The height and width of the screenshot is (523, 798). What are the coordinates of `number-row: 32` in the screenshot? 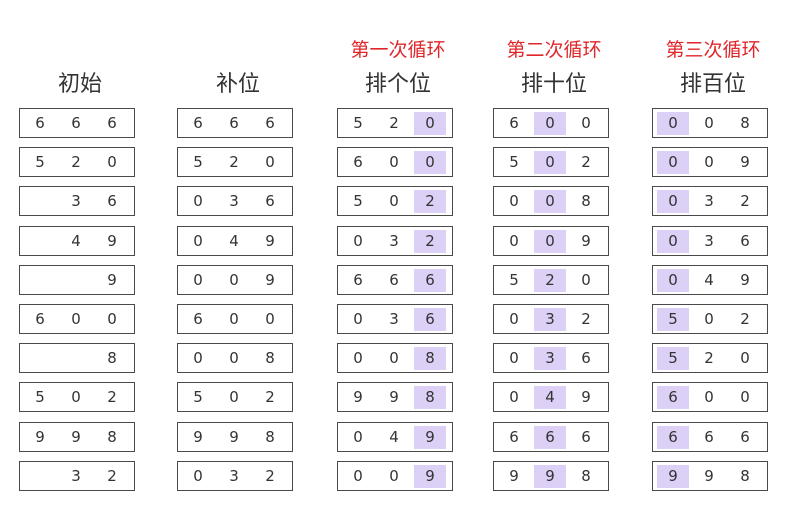 It's located at (77, 476).